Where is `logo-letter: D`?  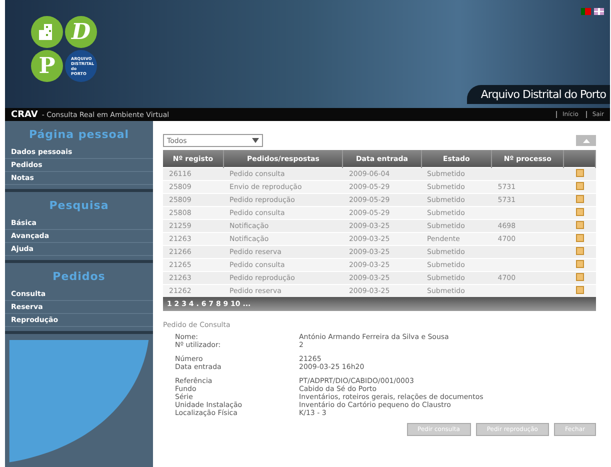 logo-letter: D is located at coordinates (81, 32).